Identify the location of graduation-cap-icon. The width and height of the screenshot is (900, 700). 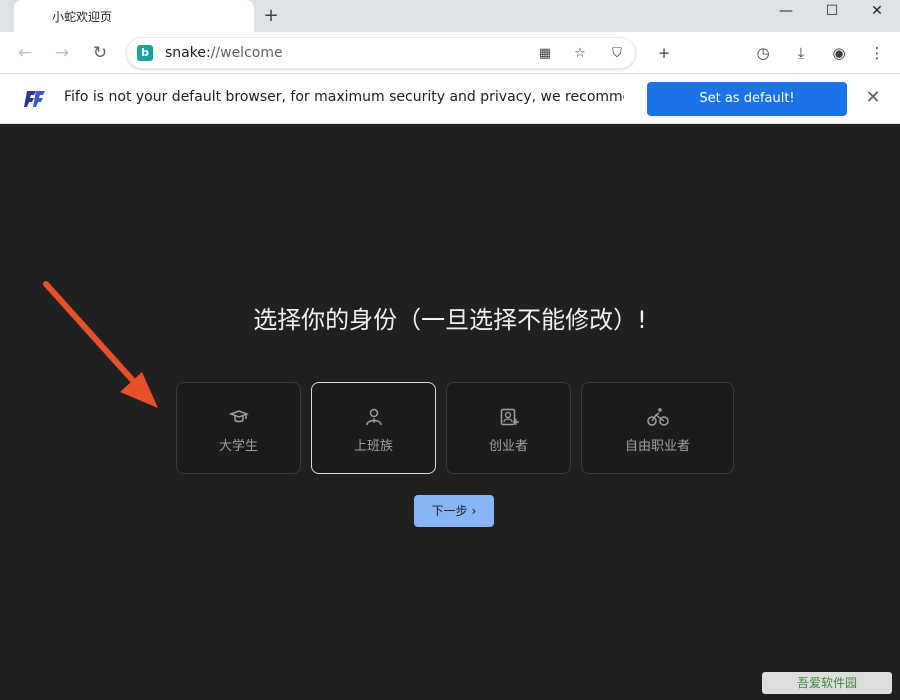
(238, 417).